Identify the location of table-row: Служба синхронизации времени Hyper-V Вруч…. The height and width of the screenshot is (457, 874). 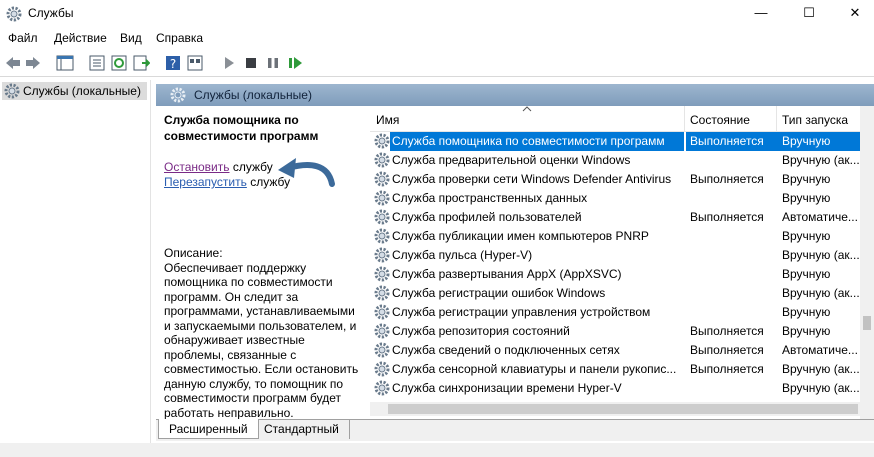
(622, 388).